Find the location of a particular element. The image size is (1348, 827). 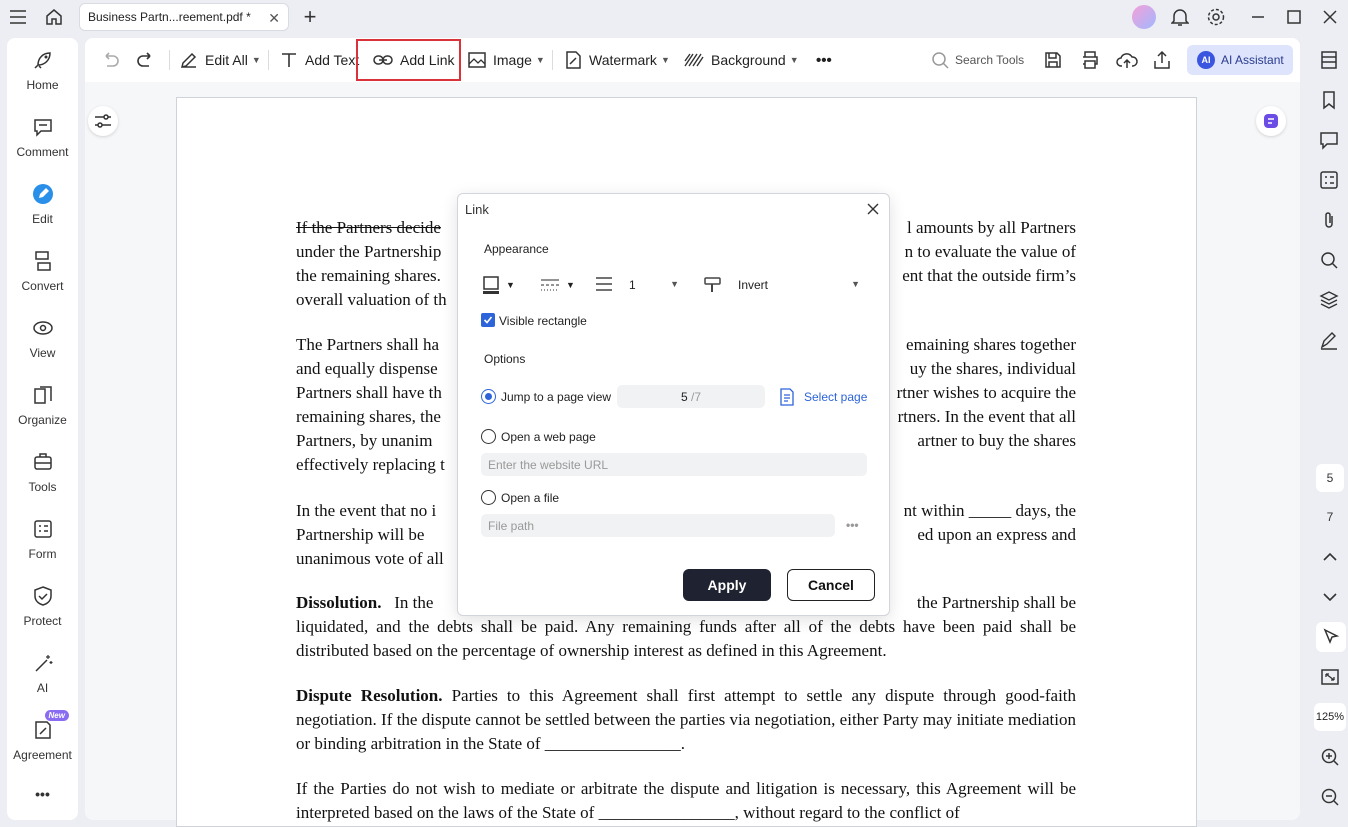

gear-icon is located at coordinates (1216, 17).